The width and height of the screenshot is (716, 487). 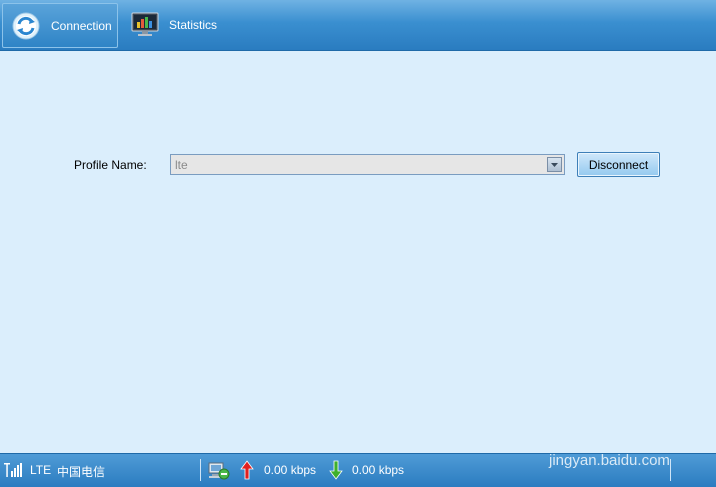 I want to click on tab-statistics: Statistics, so click(x=179, y=25).